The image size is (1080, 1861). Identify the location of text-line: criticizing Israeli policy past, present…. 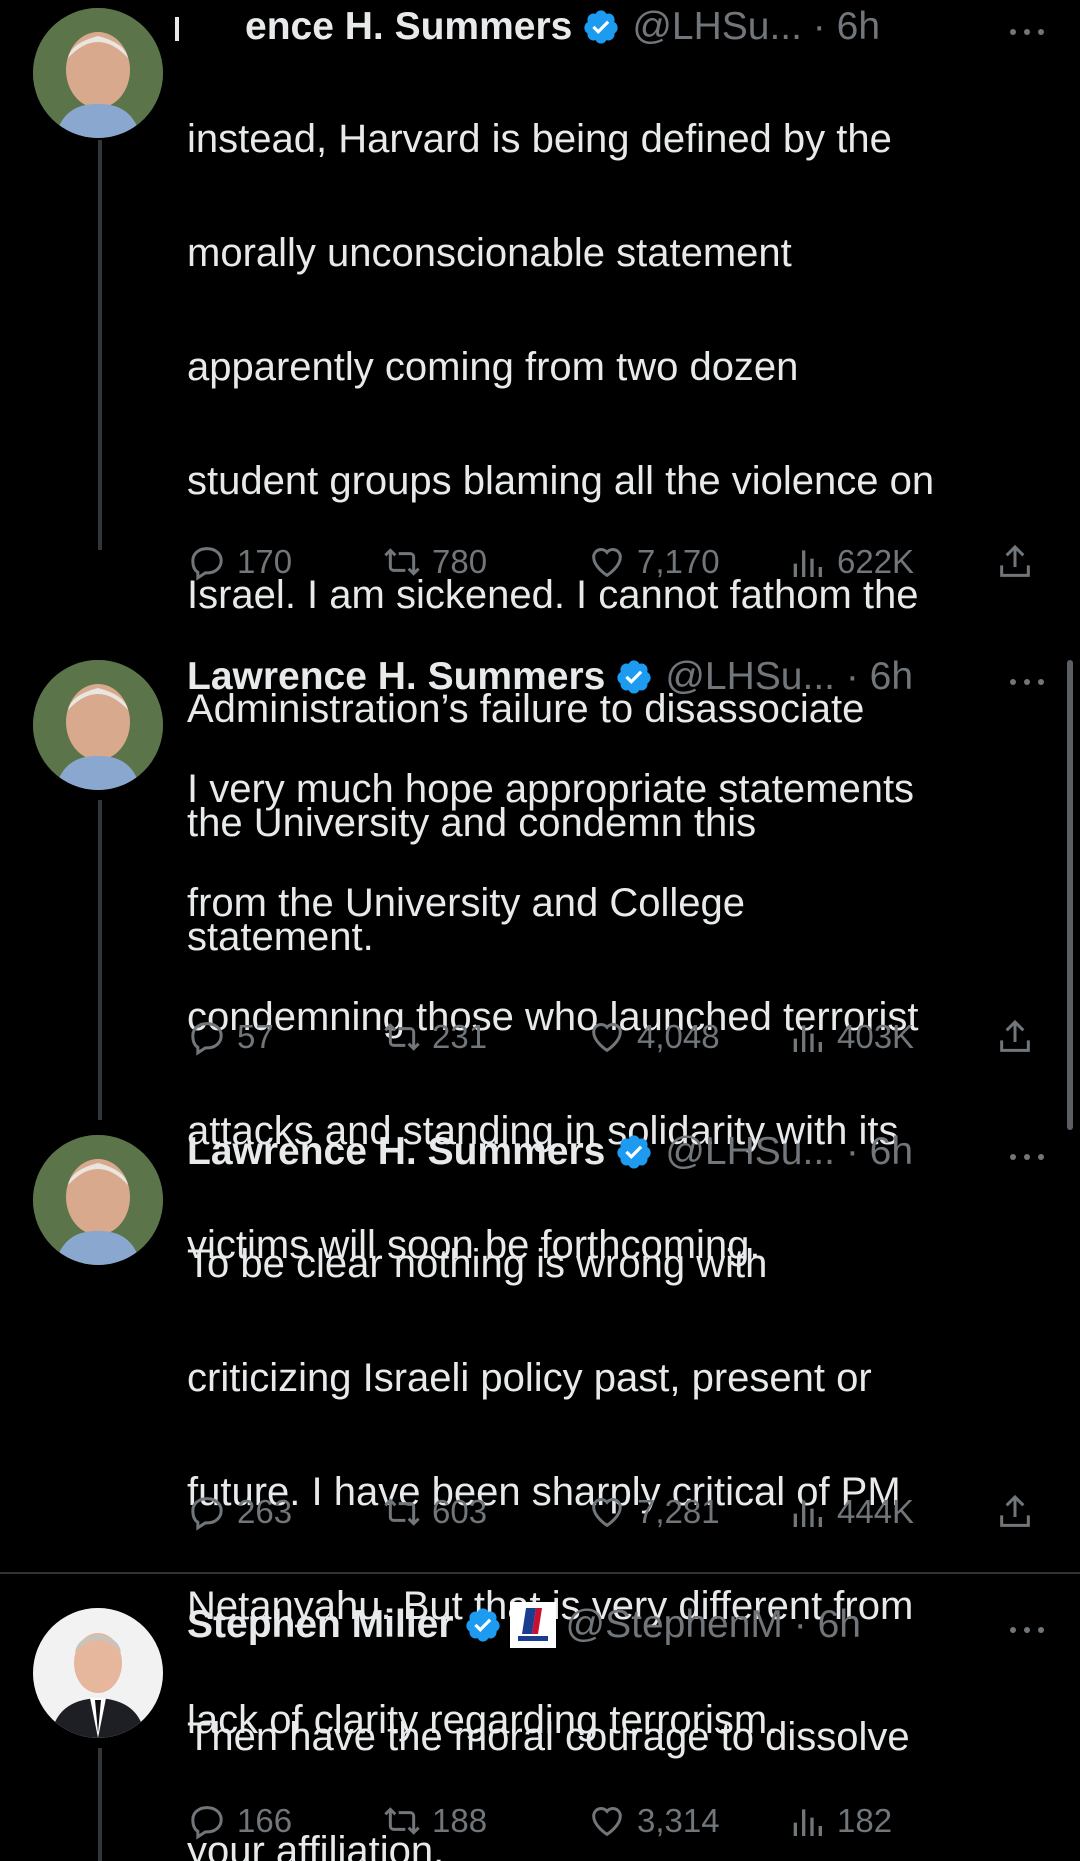
(529, 1378).